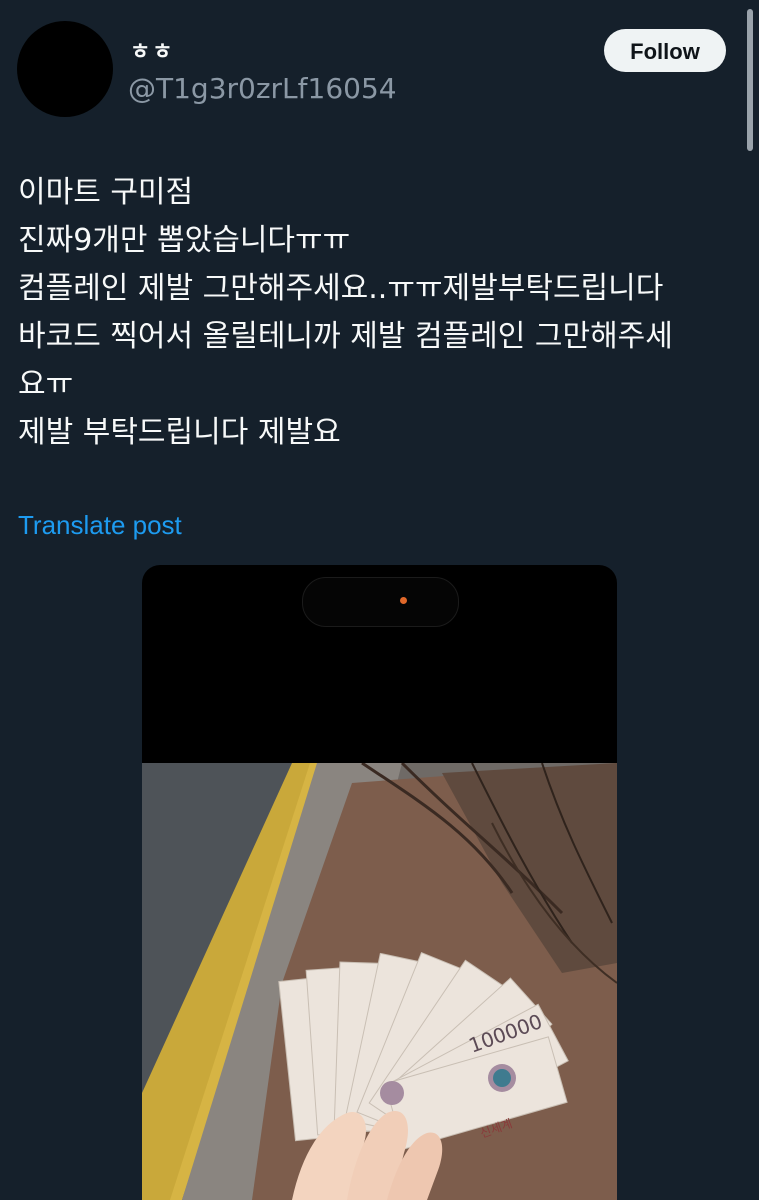 Image resolution: width=759 pixels, height=1200 pixels. Describe the element at coordinates (750, 80) in the screenshot. I see `scrollbar` at that location.